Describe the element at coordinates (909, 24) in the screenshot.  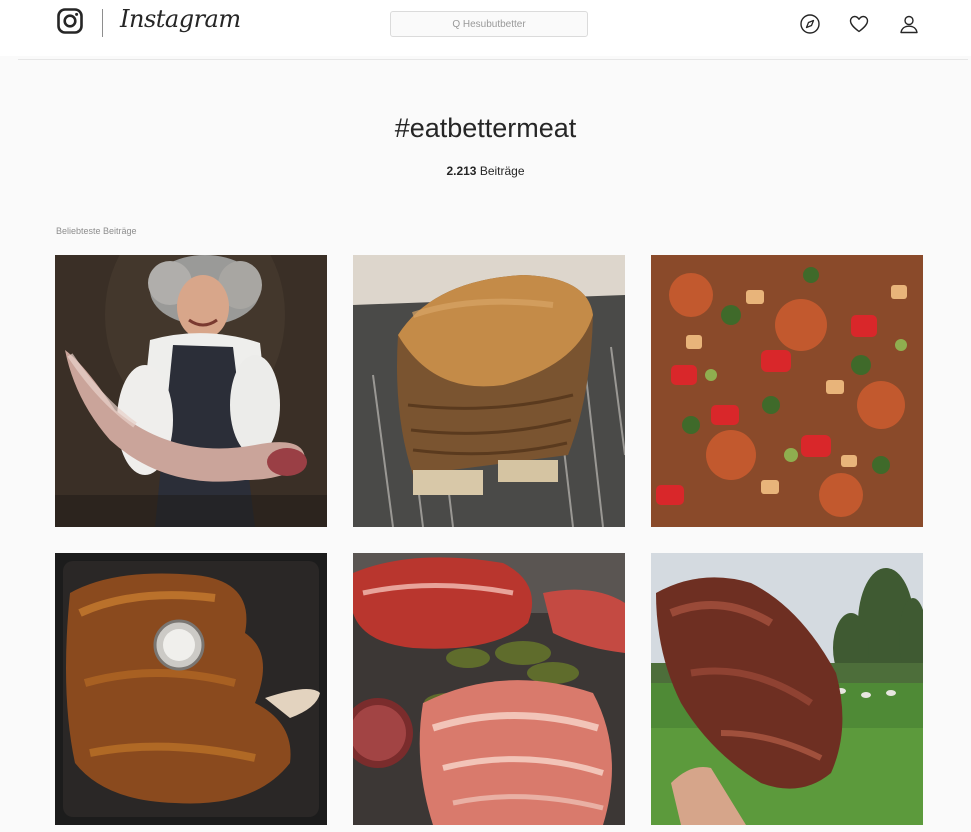
I see `profile-icon` at that location.